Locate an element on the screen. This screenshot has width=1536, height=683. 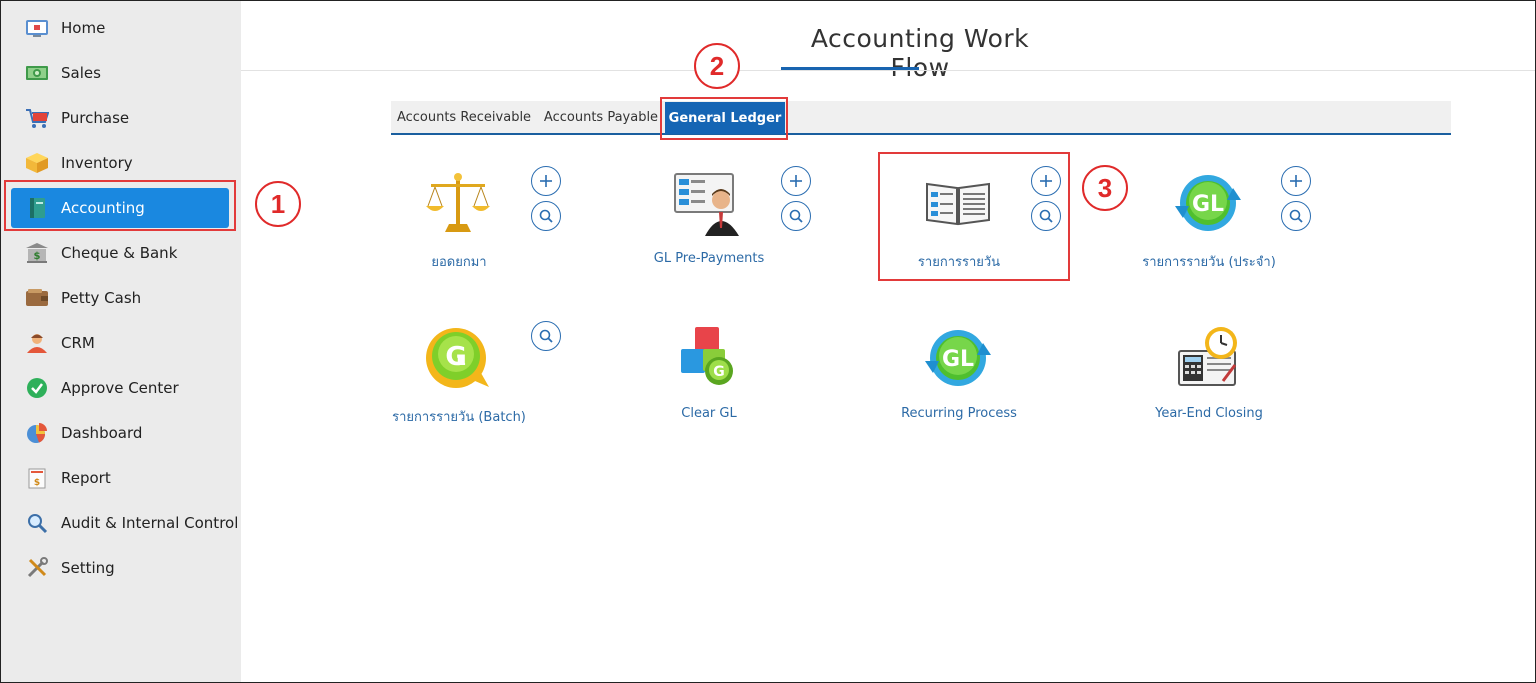
document-person-icon is located at coordinates (708, 203).